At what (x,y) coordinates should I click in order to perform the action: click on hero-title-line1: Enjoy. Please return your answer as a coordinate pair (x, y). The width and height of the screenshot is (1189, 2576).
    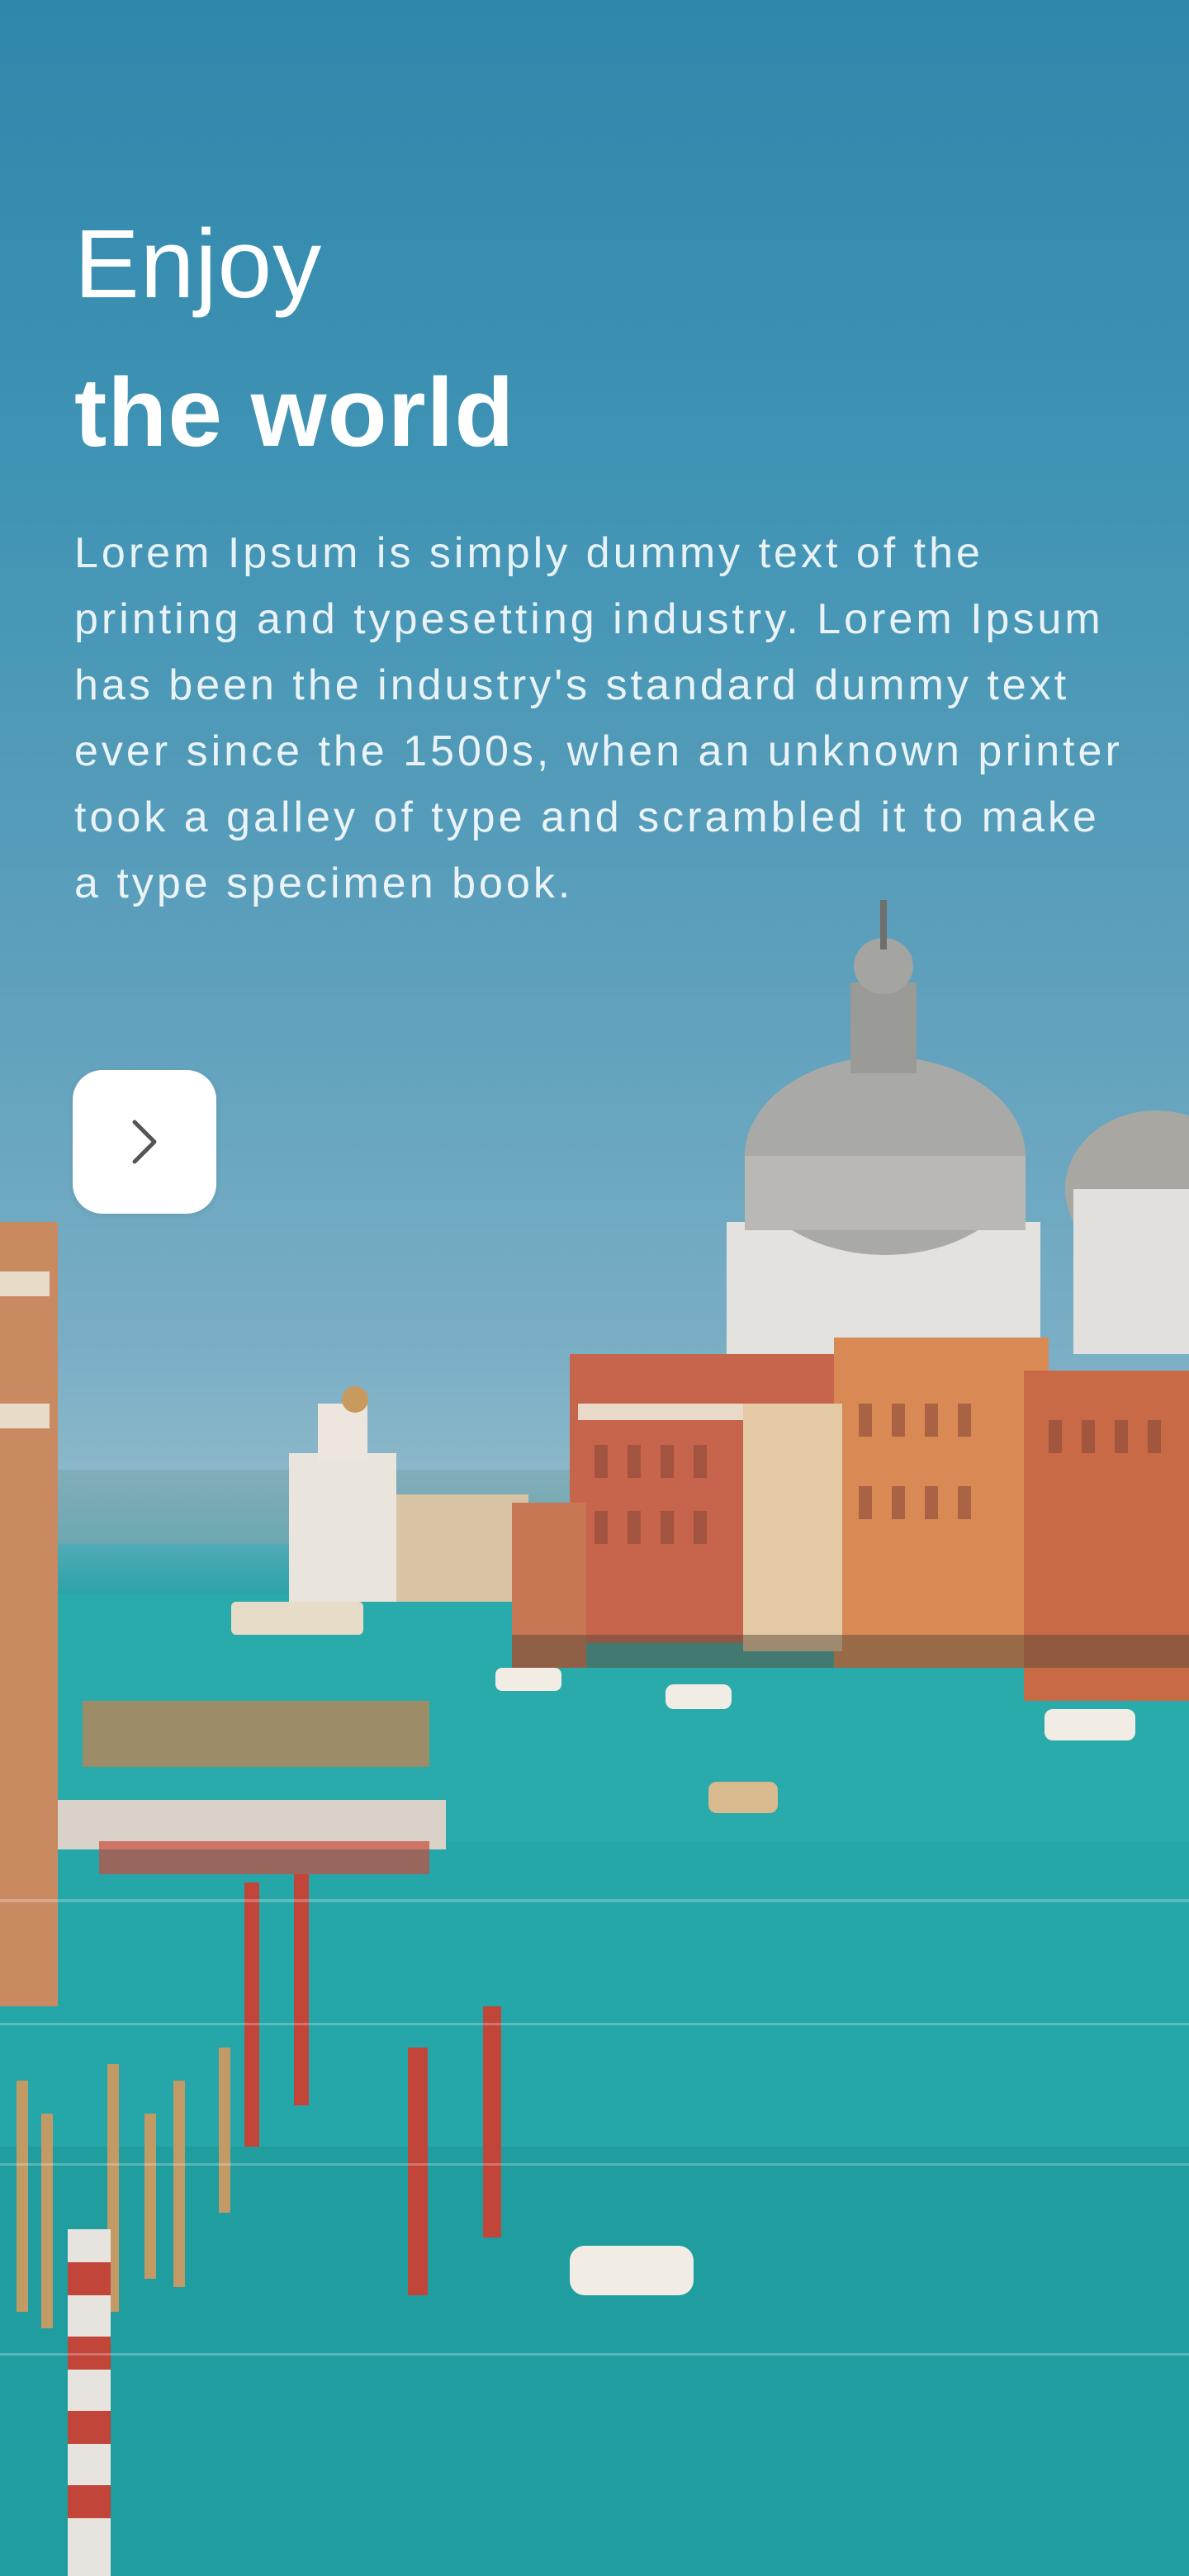
    Looking at the image, I should click on (198, 264).